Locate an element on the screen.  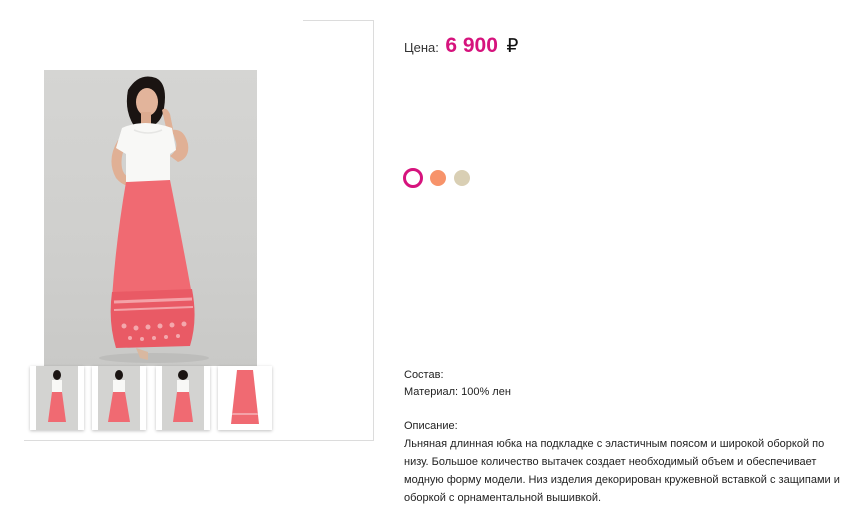
price-label: Цена: is located at coordinates (421, 47).